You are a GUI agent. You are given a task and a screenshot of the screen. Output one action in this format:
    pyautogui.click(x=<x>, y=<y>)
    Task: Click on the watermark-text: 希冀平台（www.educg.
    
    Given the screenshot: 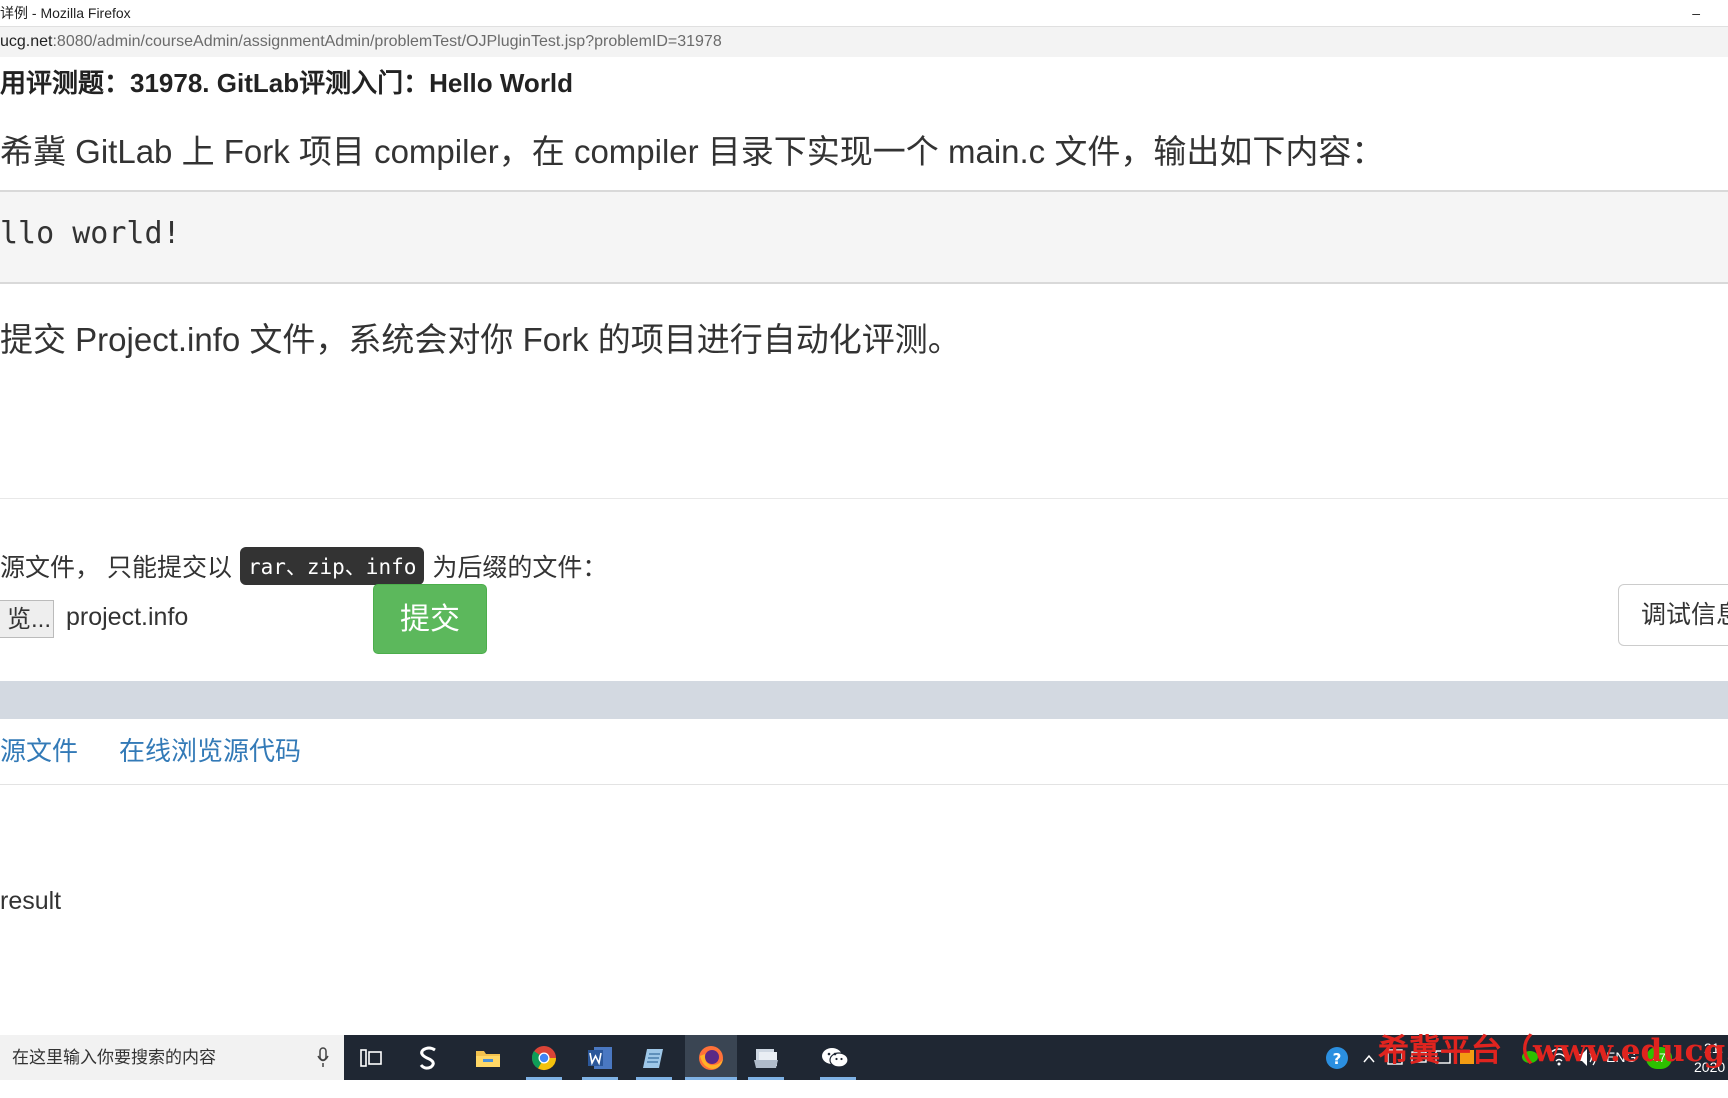 What is the action you would take?
    pyautogui.click(x=1553, y=1051)
    